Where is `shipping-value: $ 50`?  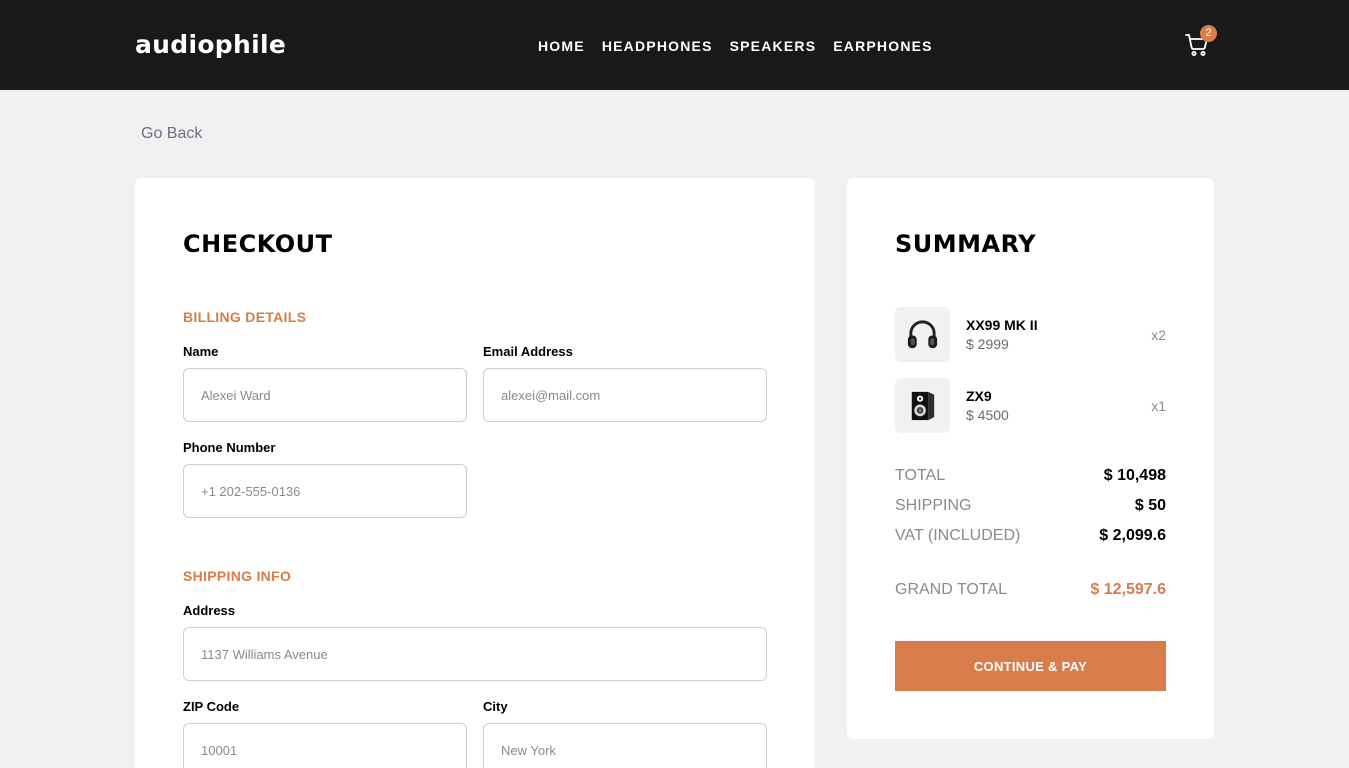
shipping-value: $ 50 is located at coordinates (1150, 505).